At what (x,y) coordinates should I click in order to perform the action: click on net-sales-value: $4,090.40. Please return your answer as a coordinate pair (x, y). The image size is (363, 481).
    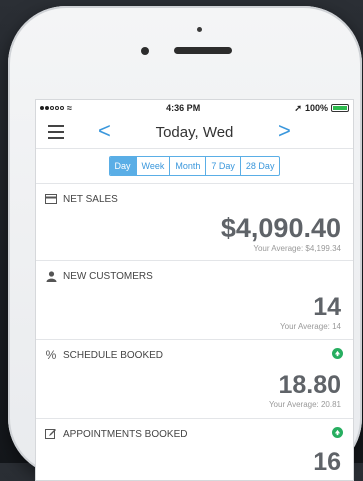
    Looking at the image, I should click on (280, 228).